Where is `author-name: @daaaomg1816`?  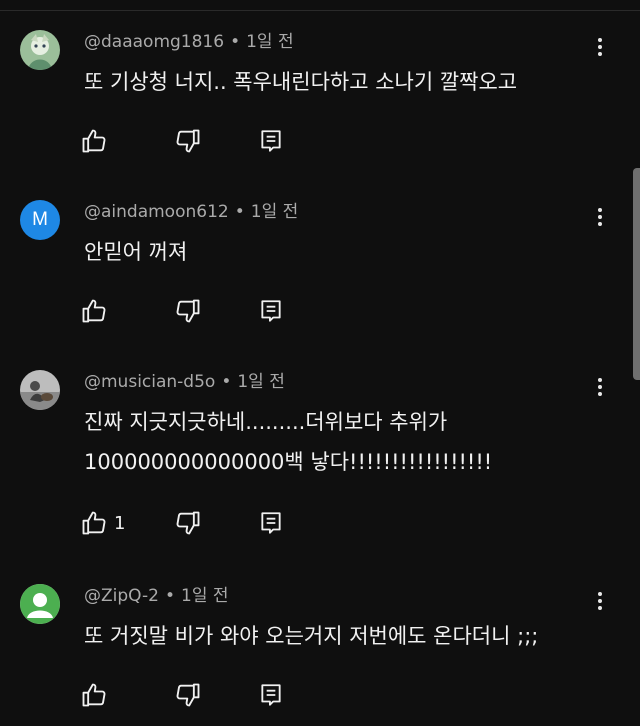 author-name: @daaaomg1816 is located at coordinates (154, 42).